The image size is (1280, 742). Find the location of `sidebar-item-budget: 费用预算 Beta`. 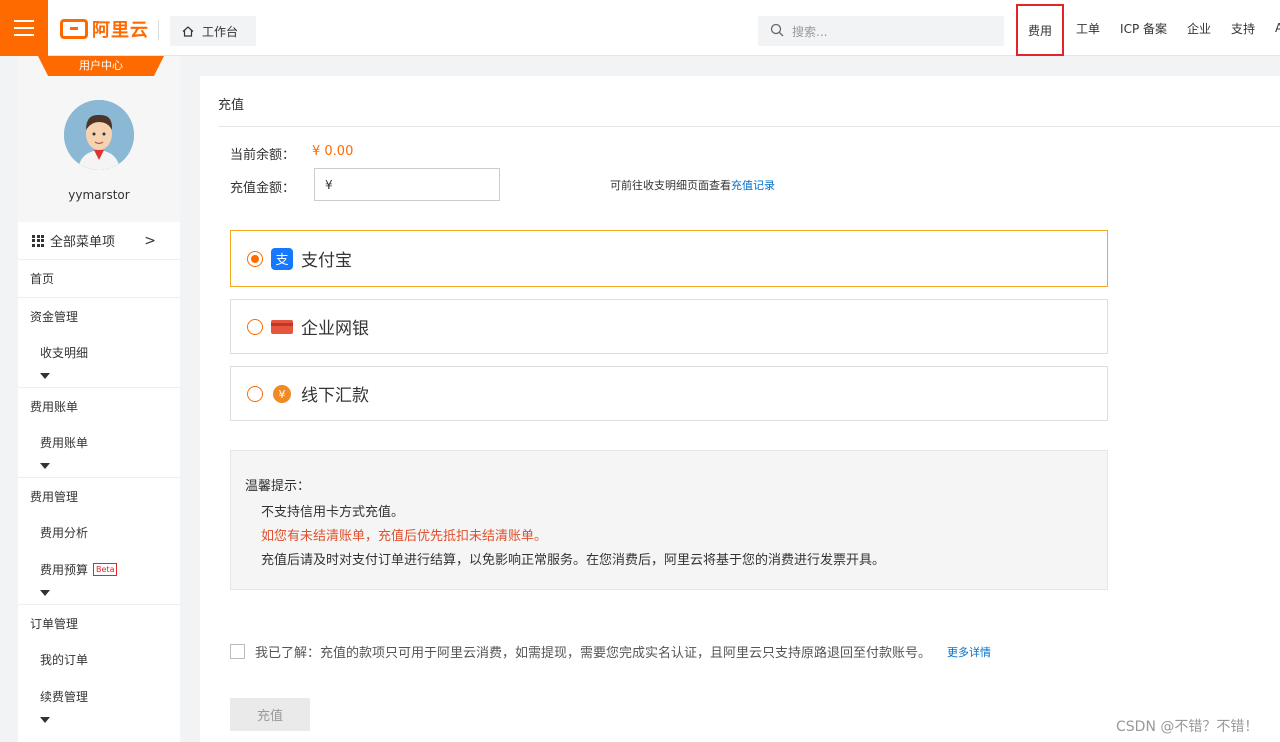

sidebar-item-budget: 费用预算 Beta is located at coordinates (99, 569).